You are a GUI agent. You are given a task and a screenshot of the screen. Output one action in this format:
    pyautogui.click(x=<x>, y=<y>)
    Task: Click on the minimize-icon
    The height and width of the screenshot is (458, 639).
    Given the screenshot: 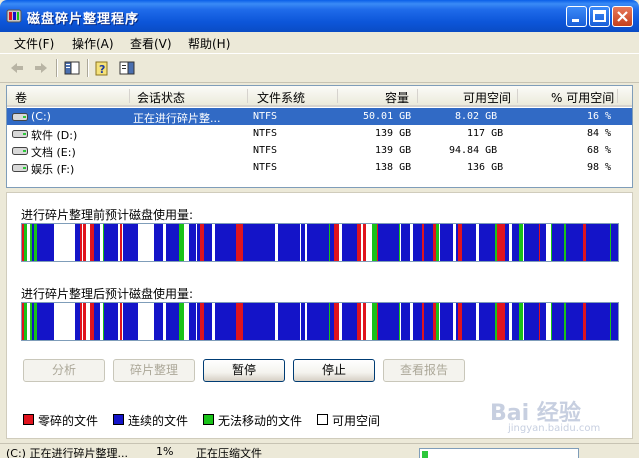 What is the action you would take?
    pyautogui.click(x=575, y=20)
    